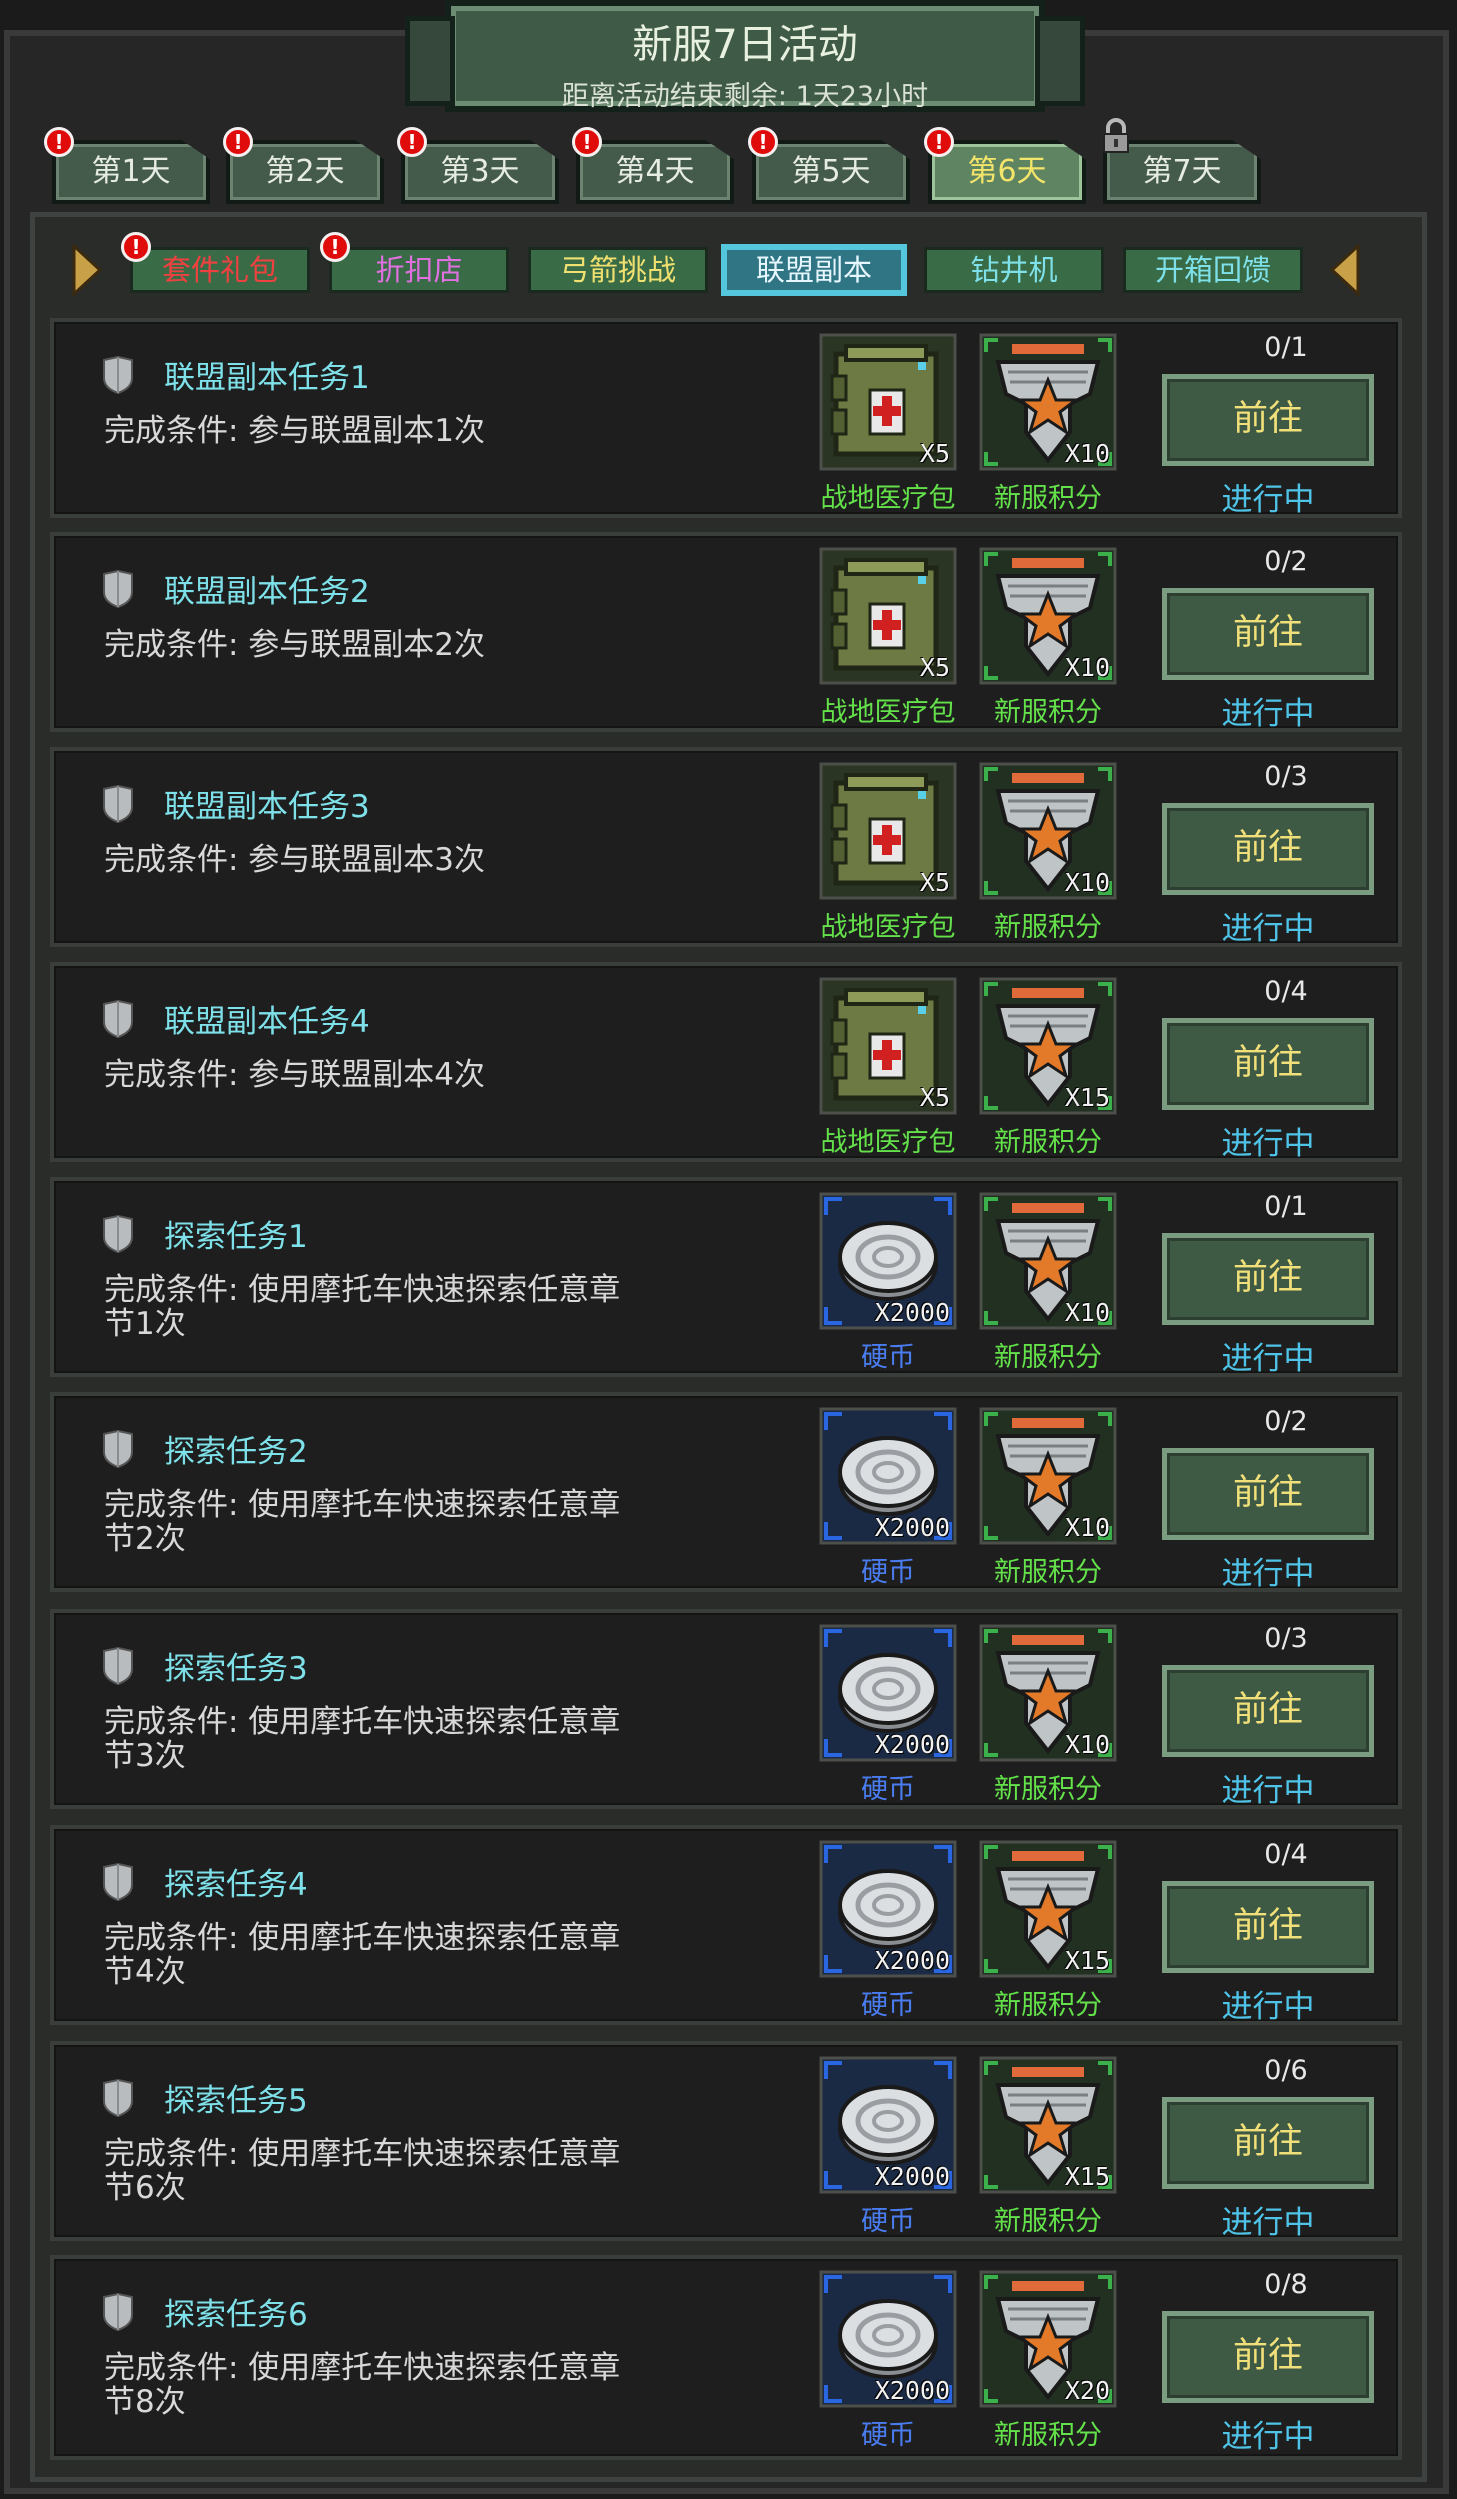  I want to click on task-name: 探索任务3, so click(236, 1669).